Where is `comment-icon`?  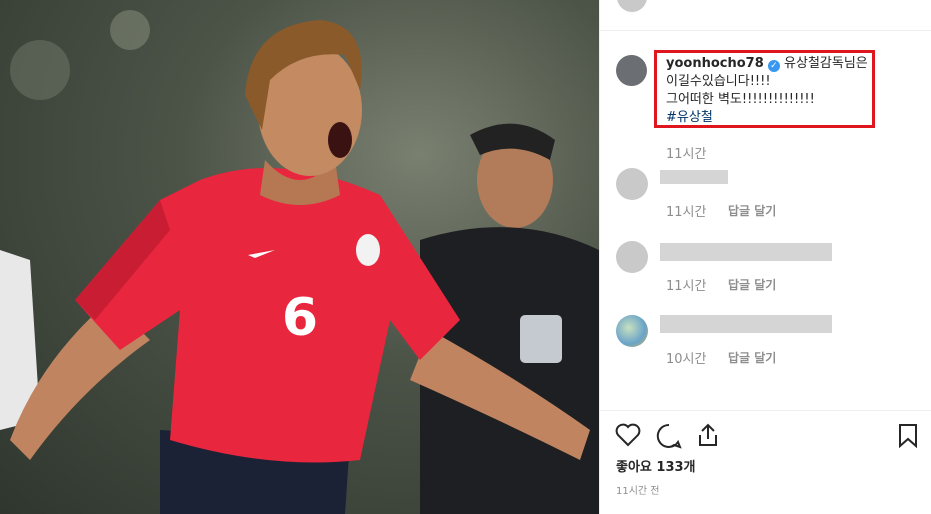
comment-icon is located at coordinates (669, 436).